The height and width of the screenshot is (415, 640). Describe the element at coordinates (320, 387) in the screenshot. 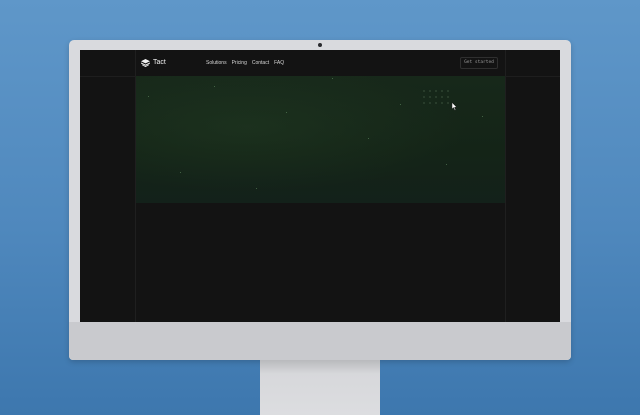

I see `monitor-stand` at that location.